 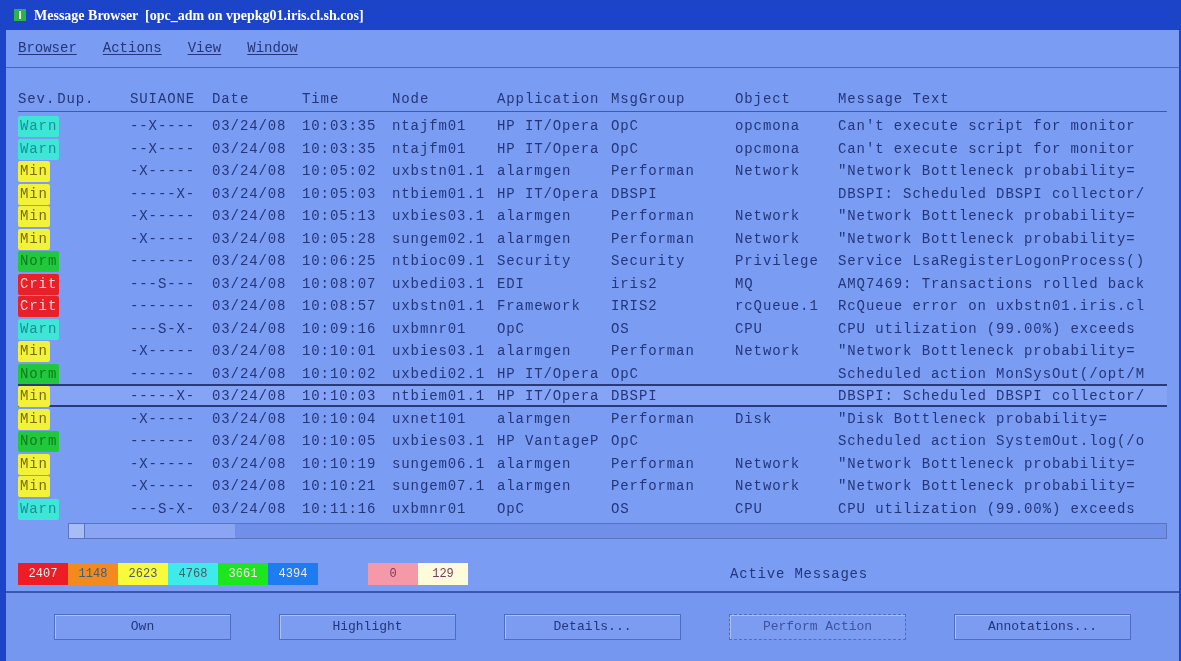 What do you see at coordinates (592, 507) in the screenshot?
I see `message-row: Warn ---S-X- 03/24/08 10:11:16 uxbmnr01 OpC OS CPU CPU utilization (99.00%) exceeds` at bounding box center [592, 507].